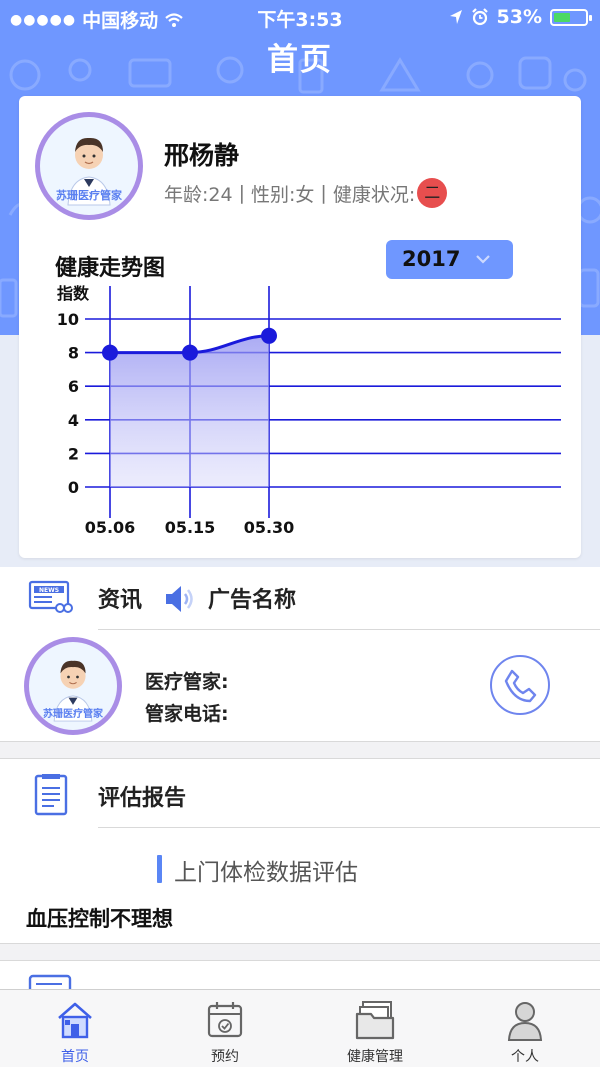 This screenshot has height=1067, width=600. I want to click on tab-health-management: 健康管理, so click(375, 1028).